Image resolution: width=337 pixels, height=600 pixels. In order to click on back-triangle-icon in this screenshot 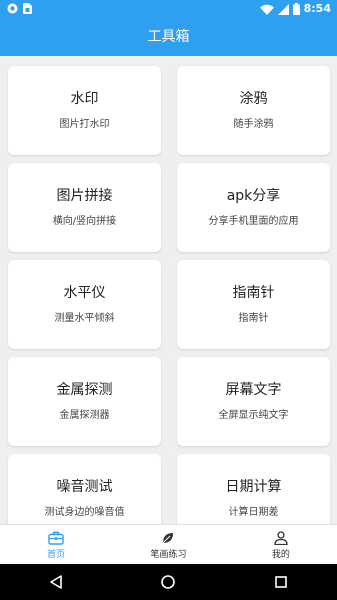, I will do `click(56, 582)`.